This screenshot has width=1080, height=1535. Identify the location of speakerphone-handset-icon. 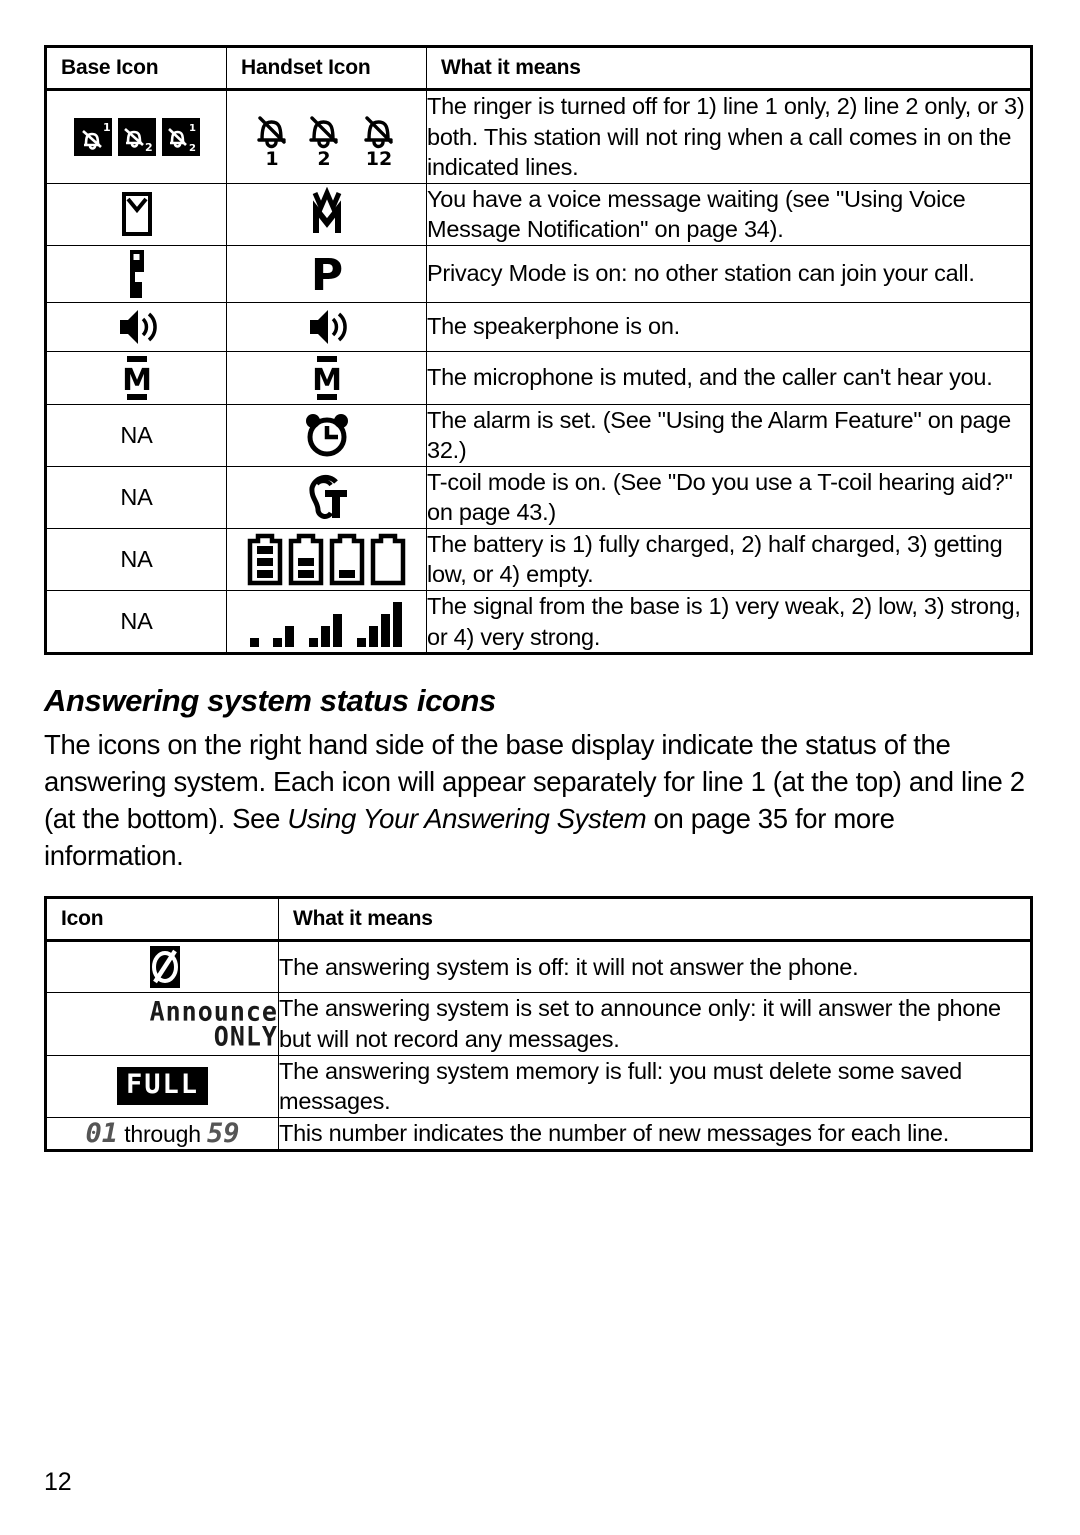
(326, 327).